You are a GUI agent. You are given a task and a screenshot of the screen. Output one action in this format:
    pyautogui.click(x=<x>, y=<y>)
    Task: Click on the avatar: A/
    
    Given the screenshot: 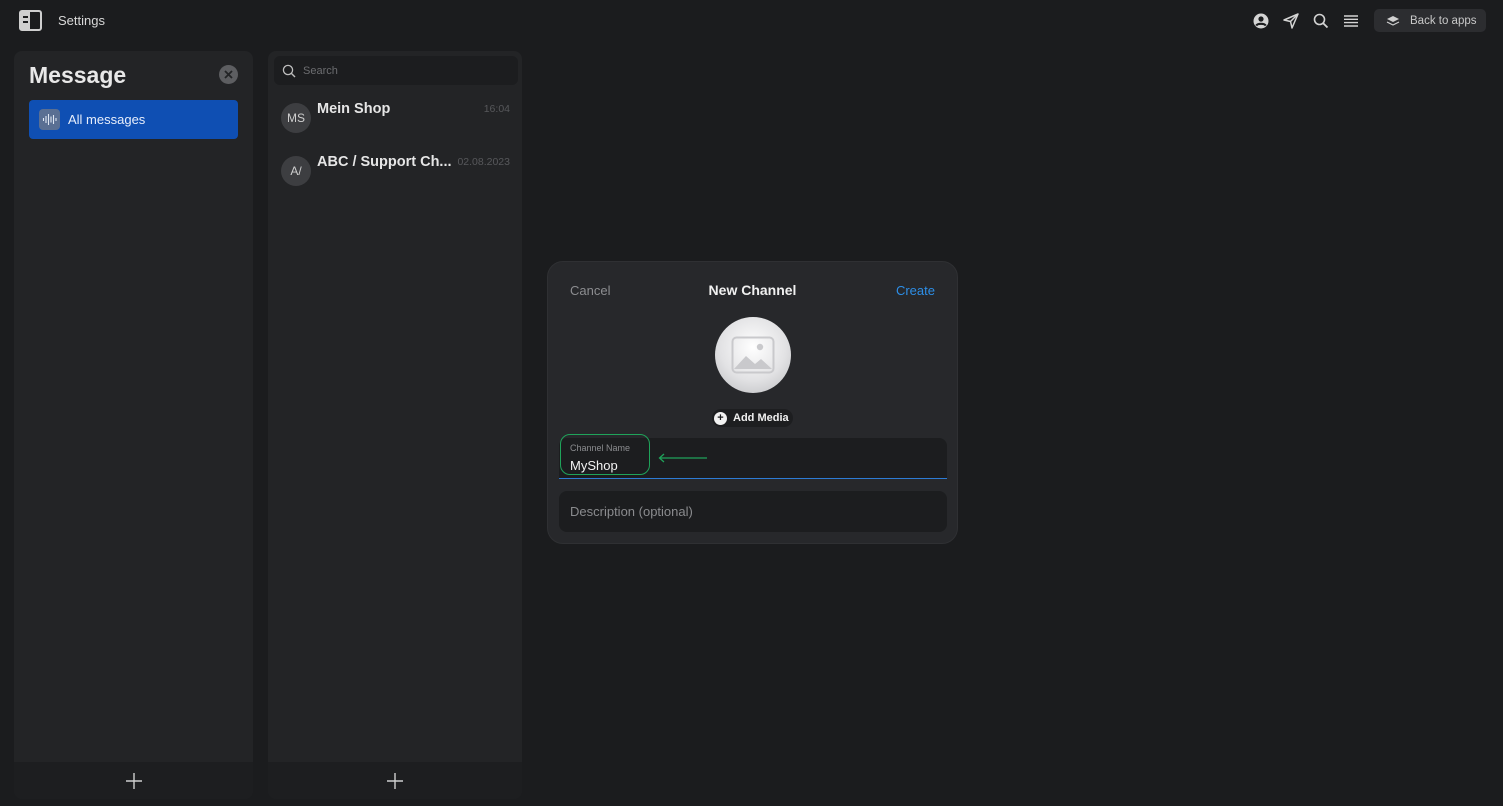 What is the action you would take?
    pyautogui.click(x=296, y=171)
    